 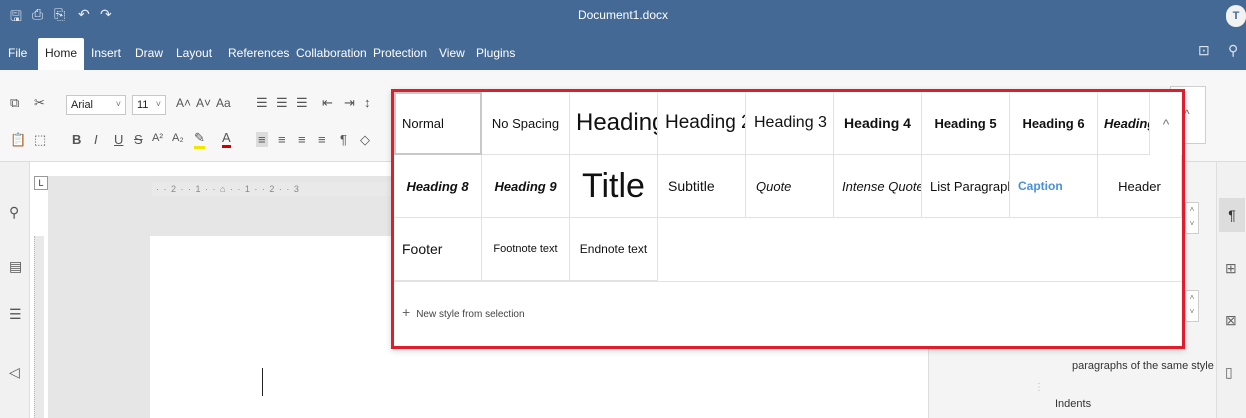 I want to click on tab-file: File, so click(x=17, y=53).